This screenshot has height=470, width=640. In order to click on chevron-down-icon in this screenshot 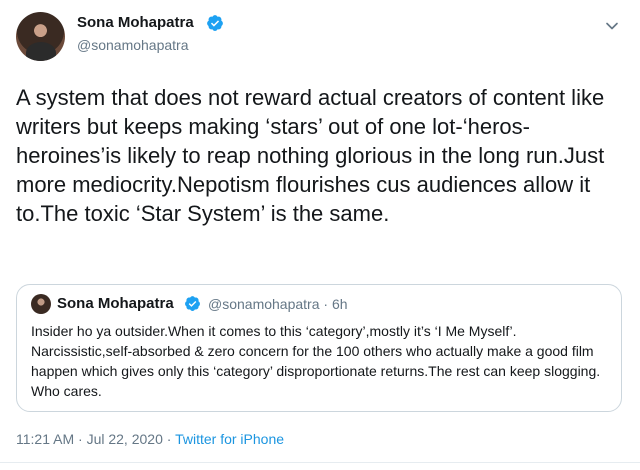, I will do `click(612, 26)`.